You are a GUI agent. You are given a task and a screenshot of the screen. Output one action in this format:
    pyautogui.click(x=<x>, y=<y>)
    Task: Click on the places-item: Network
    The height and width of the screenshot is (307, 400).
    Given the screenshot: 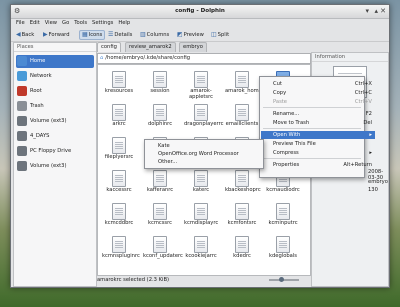 What is the action you would take?
    pyautogui.click(x=55, y=76)
    